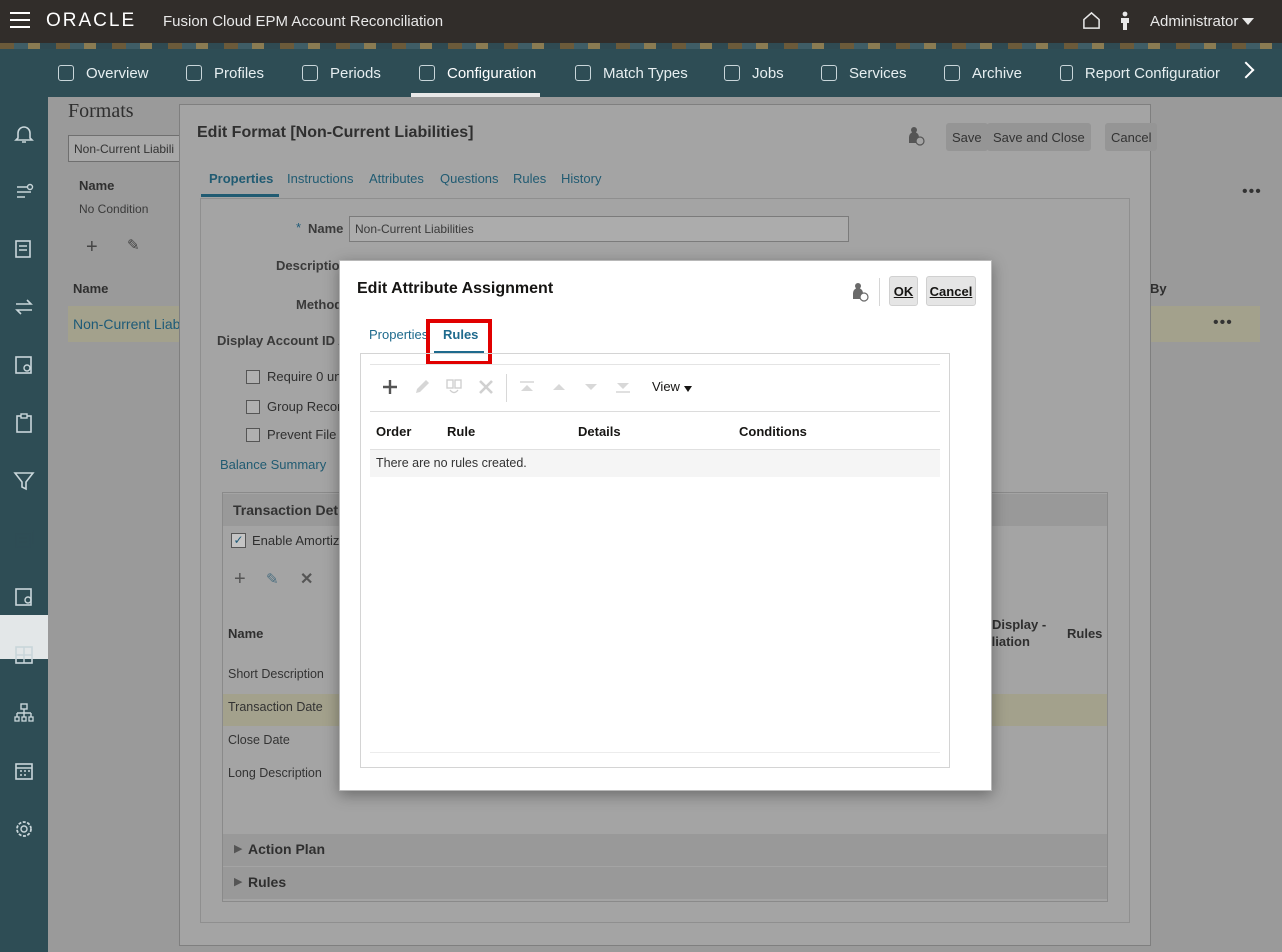 The image size is (1282, 952). I want to click on subtab-balance-summary: Balance Summary, so click(273, 464).